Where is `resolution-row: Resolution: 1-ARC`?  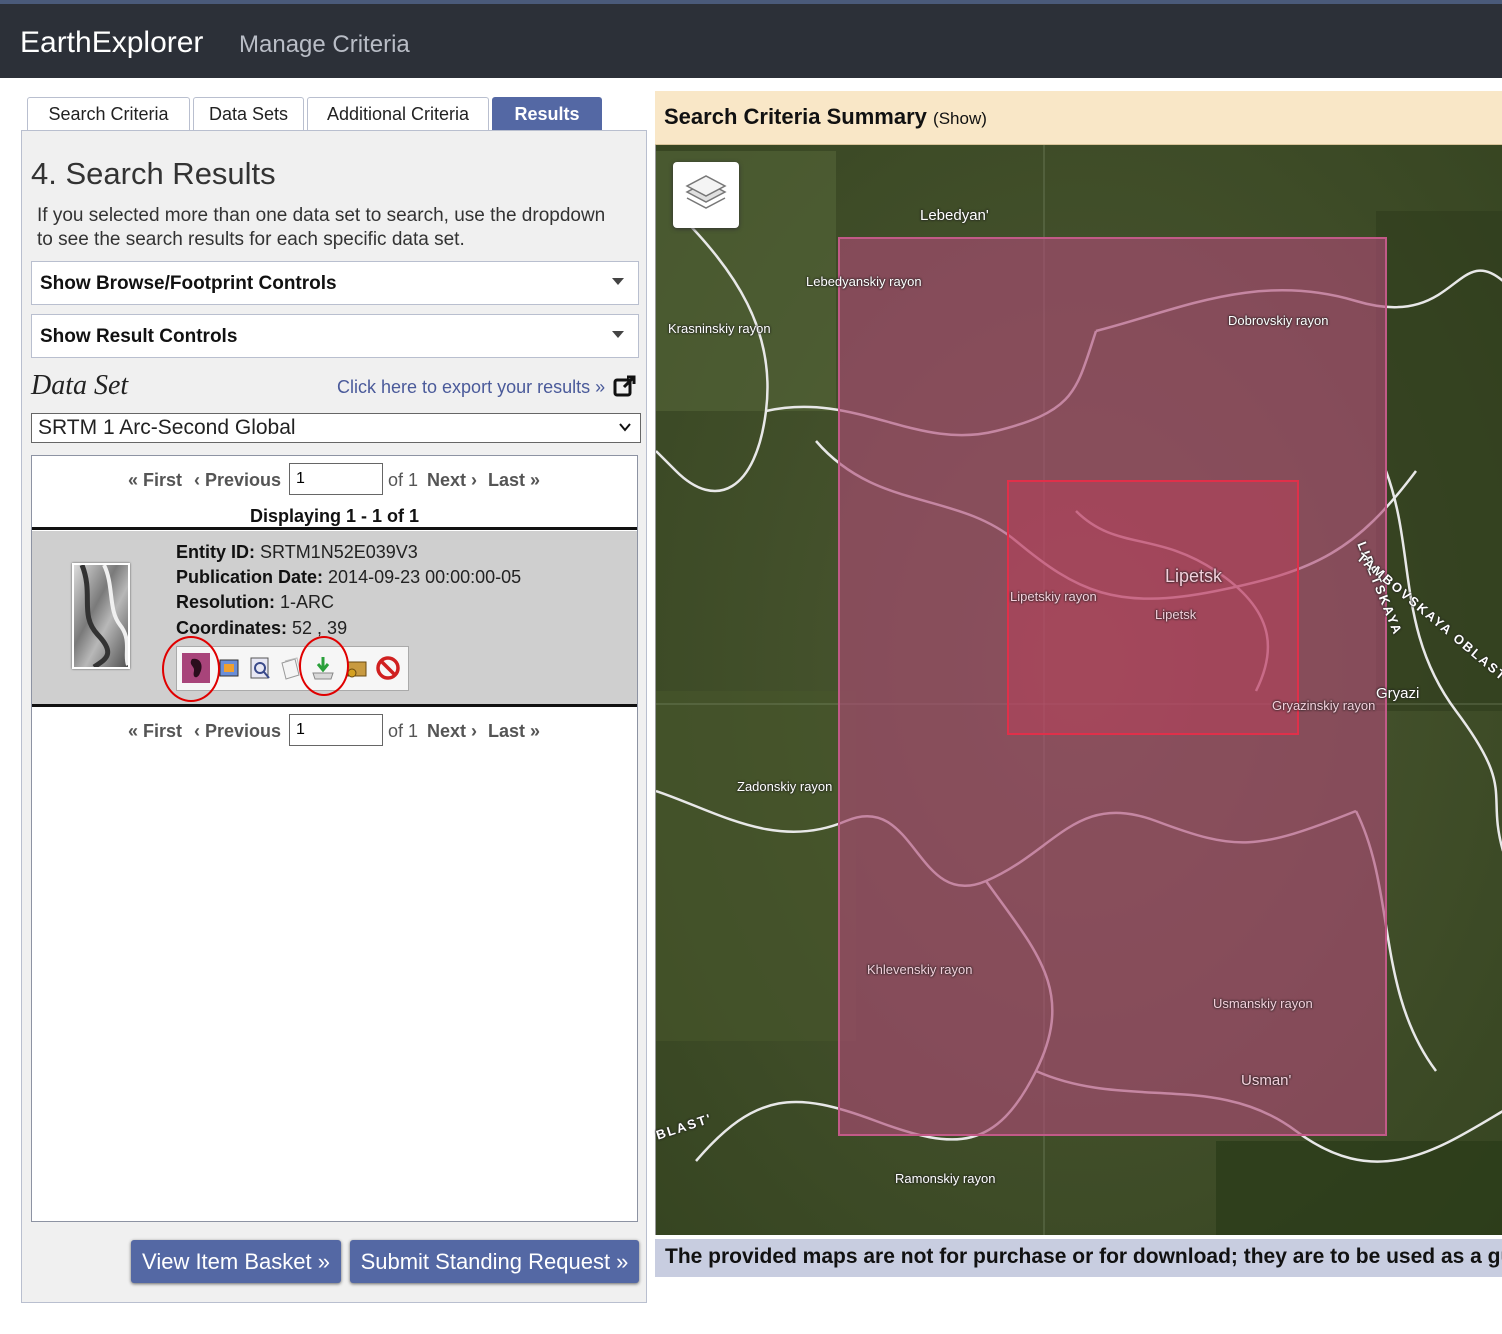 resolution-row: Resolution: 1-ARC is located at coordinates (255, 602).